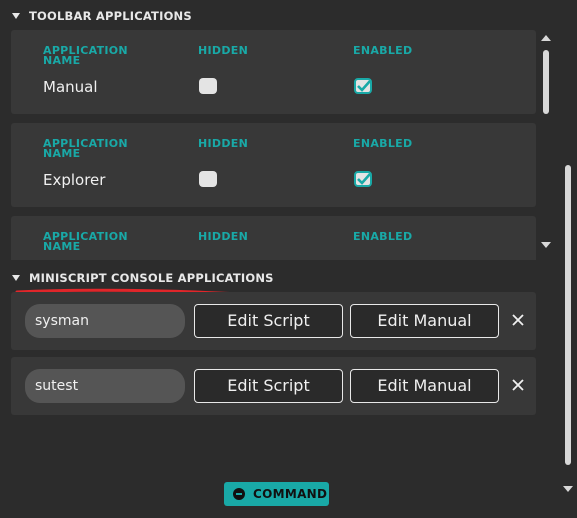 This screenshot has height=518, width=577. Describe the element at coordinates (239, 494) in the screenshot. I see `minus-circle-icon` at that location.